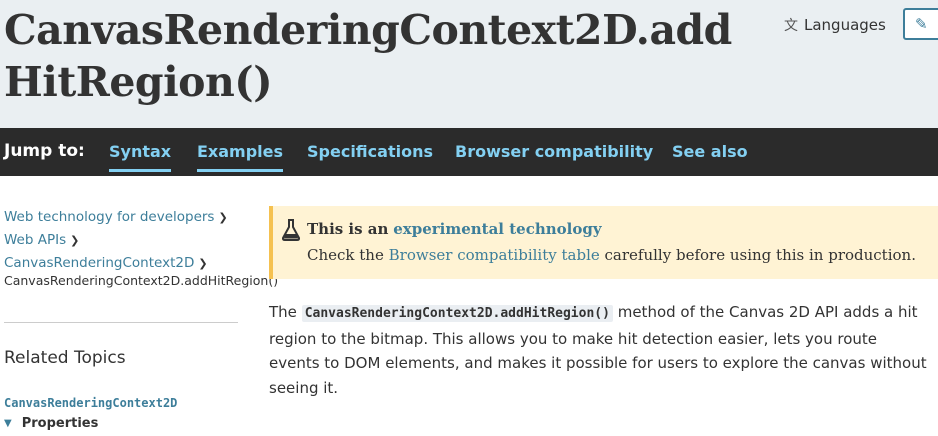 Image resolution: width=938 pixels, height=436 pixels. Describe the element at coordinates (291, 230) in the screenshot. I see `flask-icon` at that location.